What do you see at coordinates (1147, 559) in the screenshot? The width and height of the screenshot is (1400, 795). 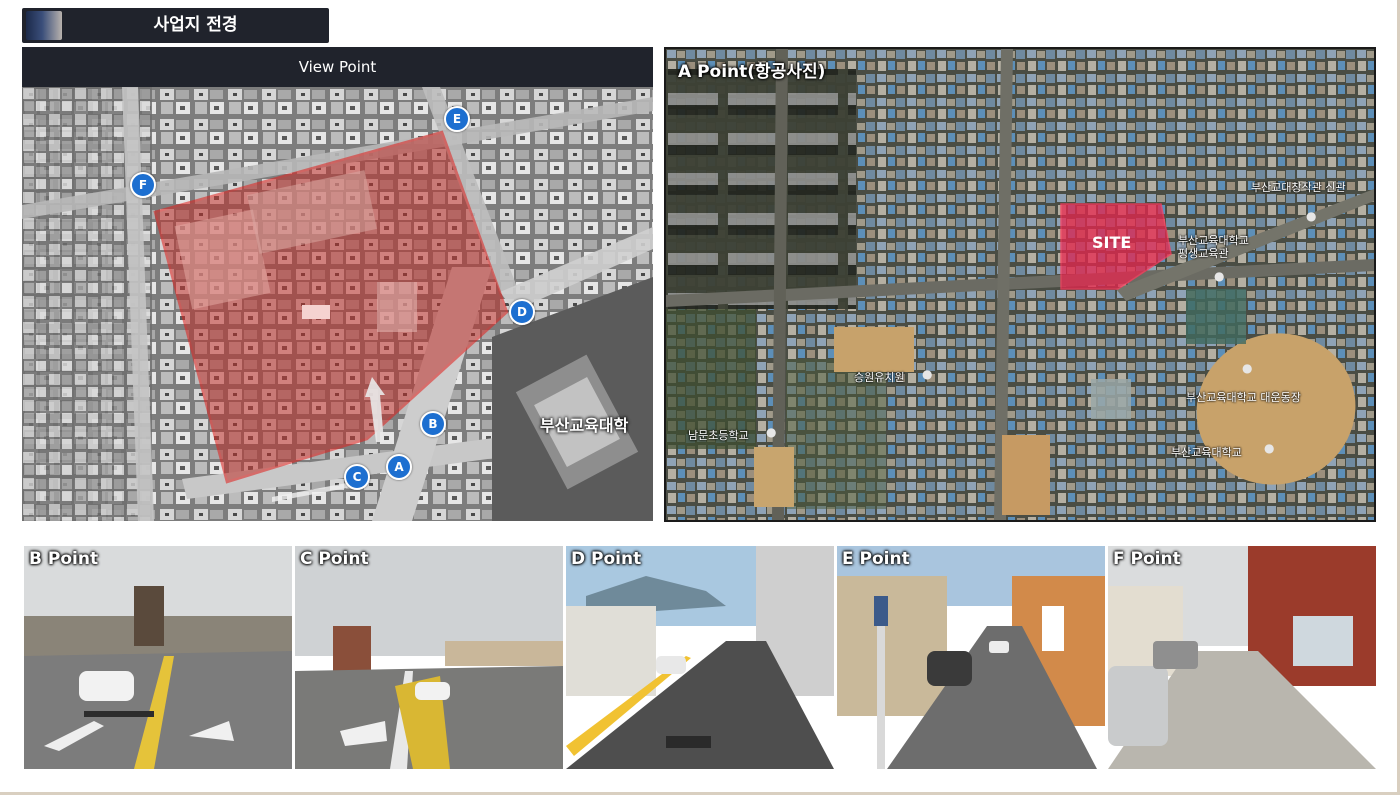 I see `street-view-f-label: F Point` at bounding box center [1147, 559].